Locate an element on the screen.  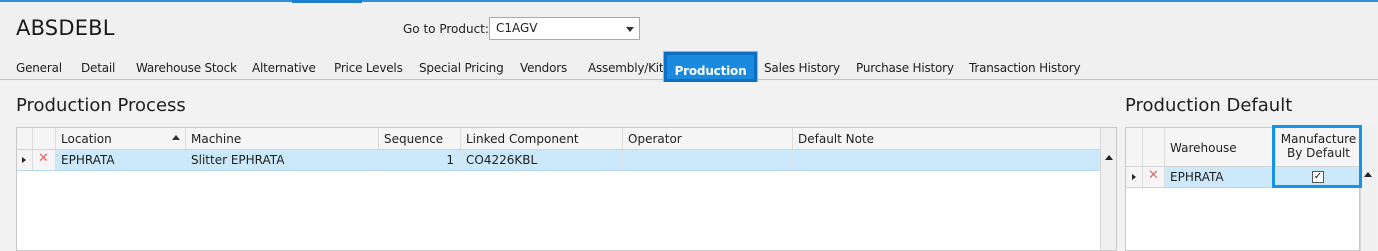
column-header-location: Location is located at coordinates (121, 138).